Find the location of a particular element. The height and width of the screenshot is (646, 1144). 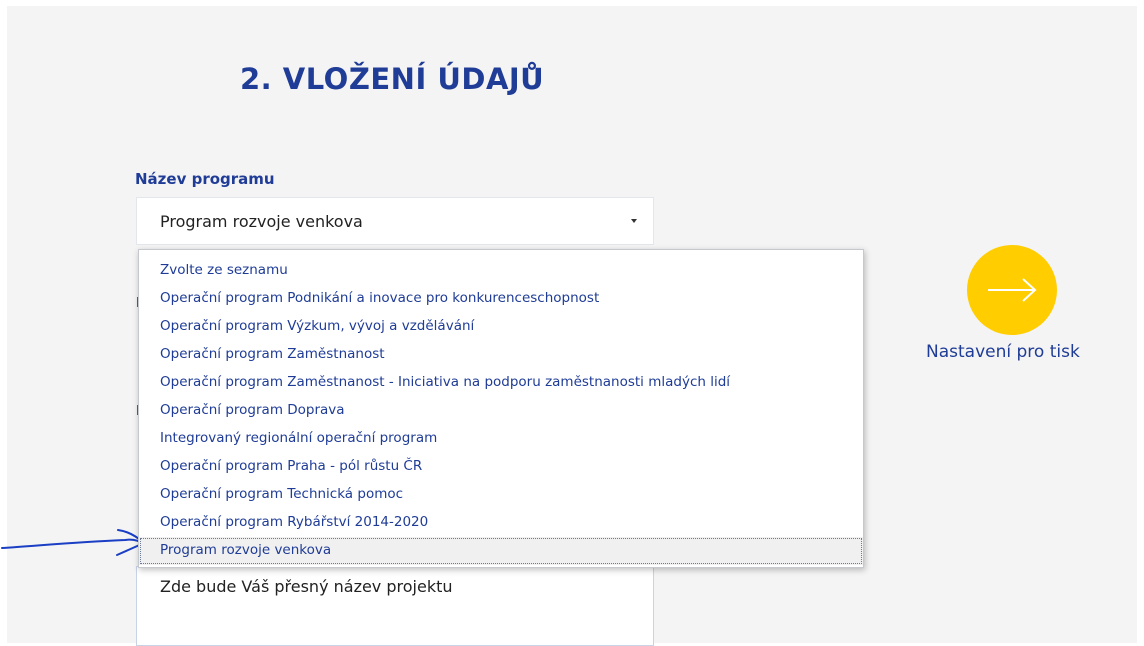

program-select-value: Program rozvoje venkova is located at coordinates (261, 221).